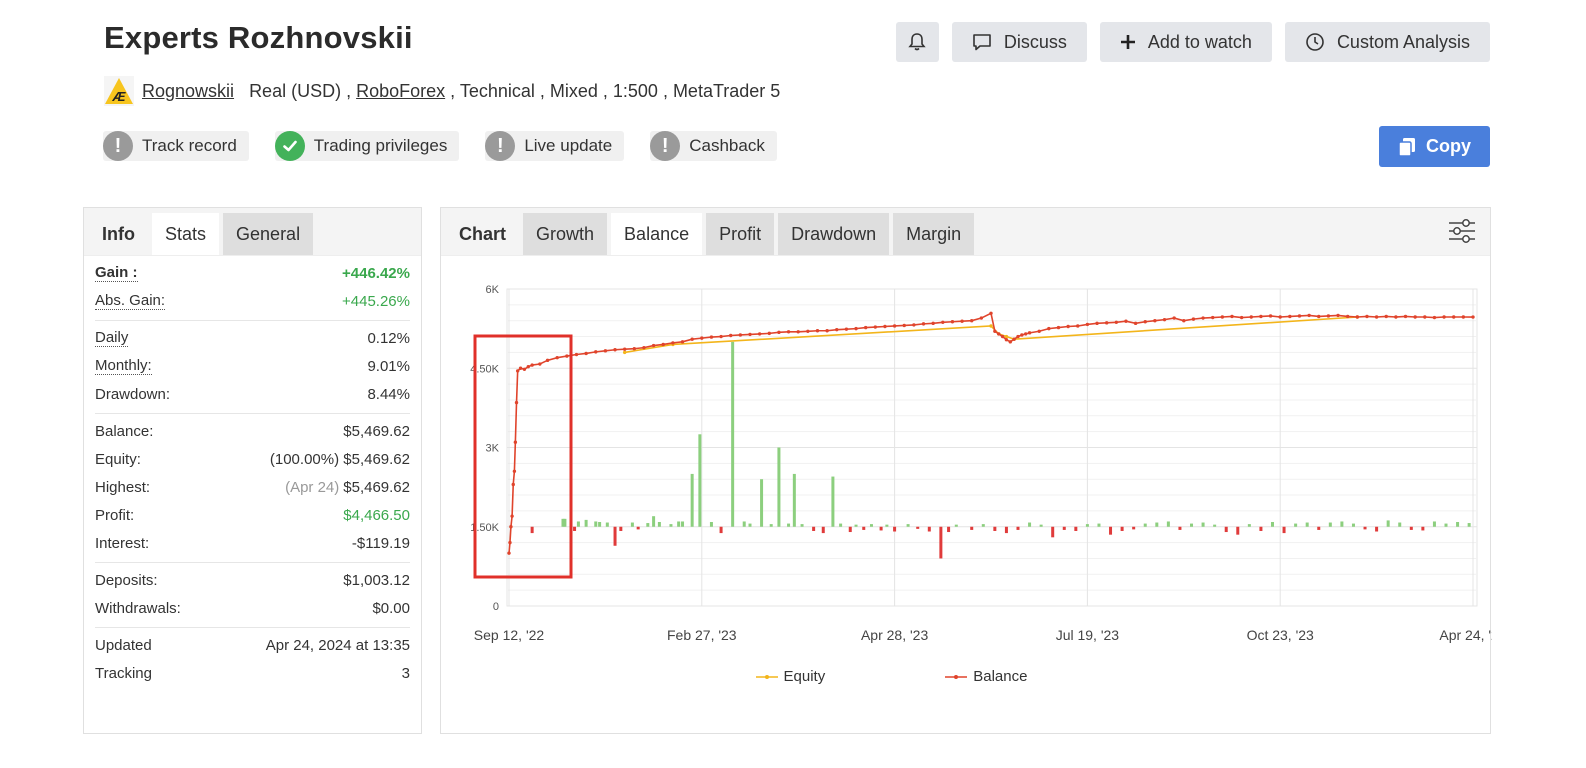  What do you see at coordinates (1185, 42) in the screenshot?
I see `add-to-watch-button: Add to watch` at bounding box center [1185, 42].